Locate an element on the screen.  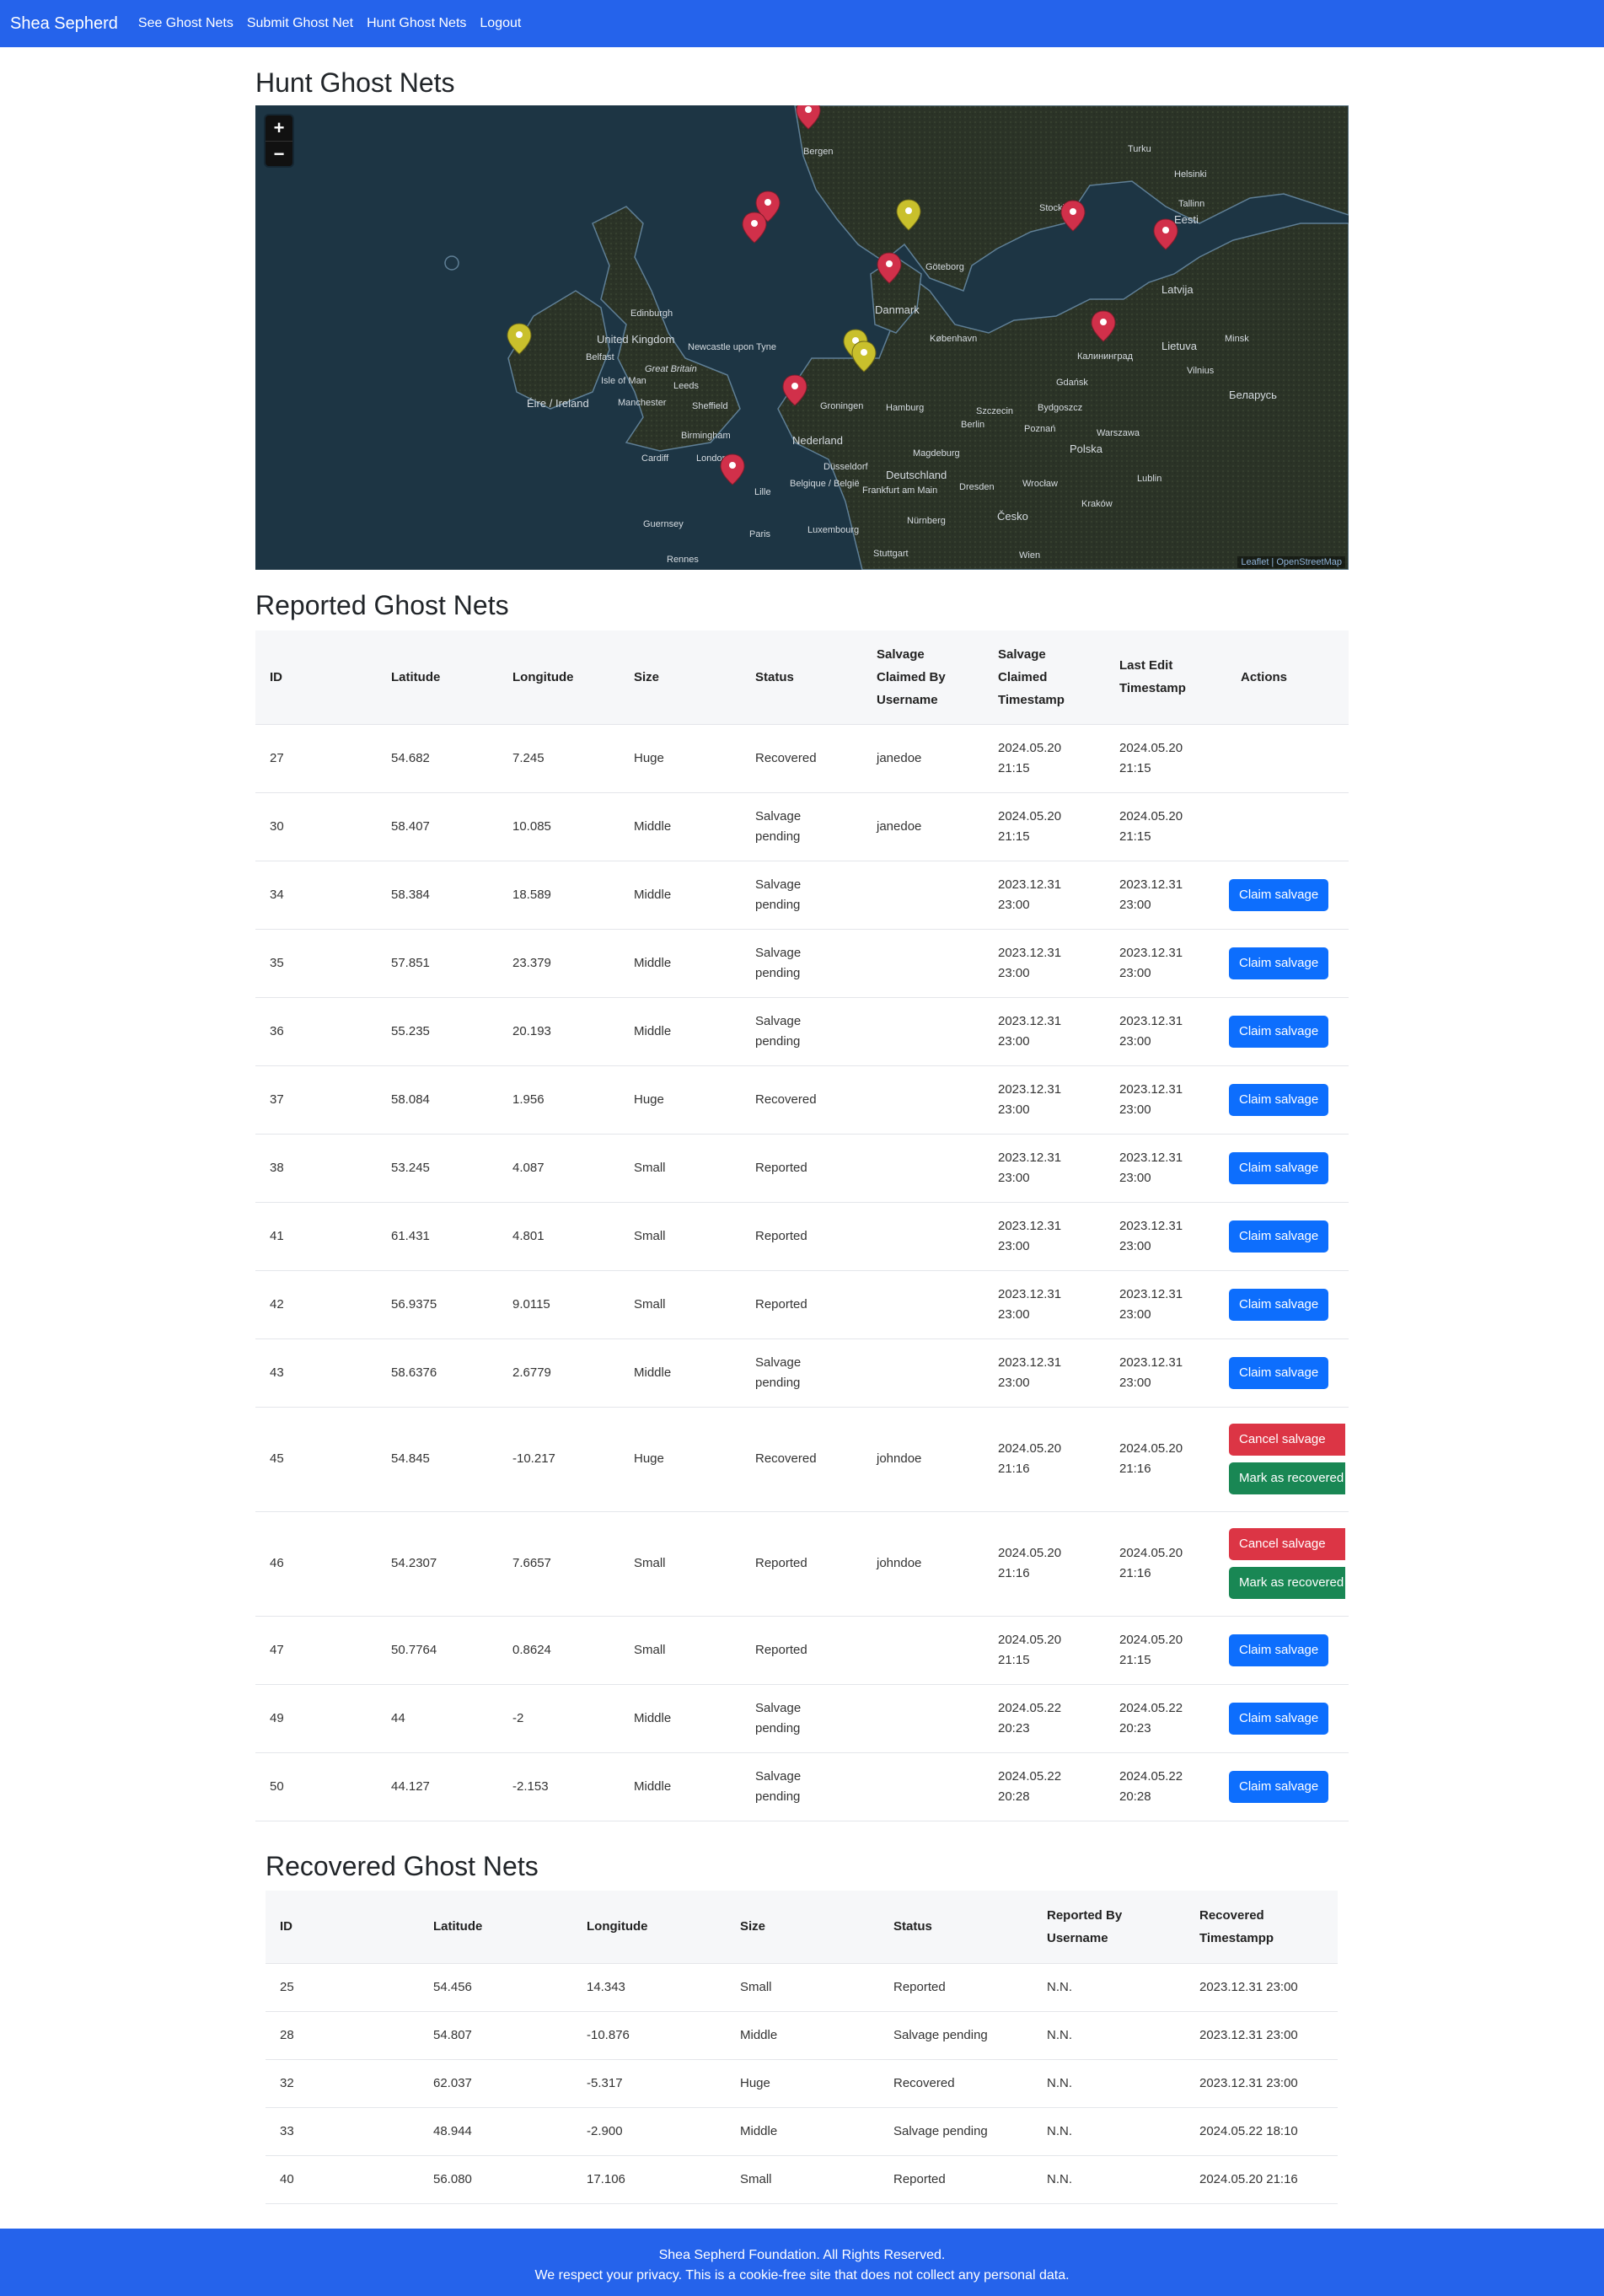
reported-title: Reported Ghost Nets is located at coordinates (382, 605).